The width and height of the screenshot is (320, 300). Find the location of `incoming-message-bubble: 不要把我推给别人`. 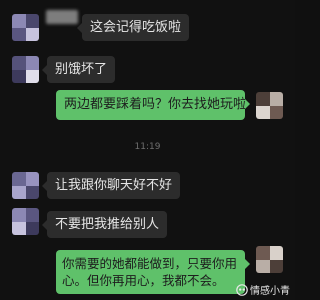

incoming-message-bubble: 不要把我推给别人 is located at coordinates (104, 224).